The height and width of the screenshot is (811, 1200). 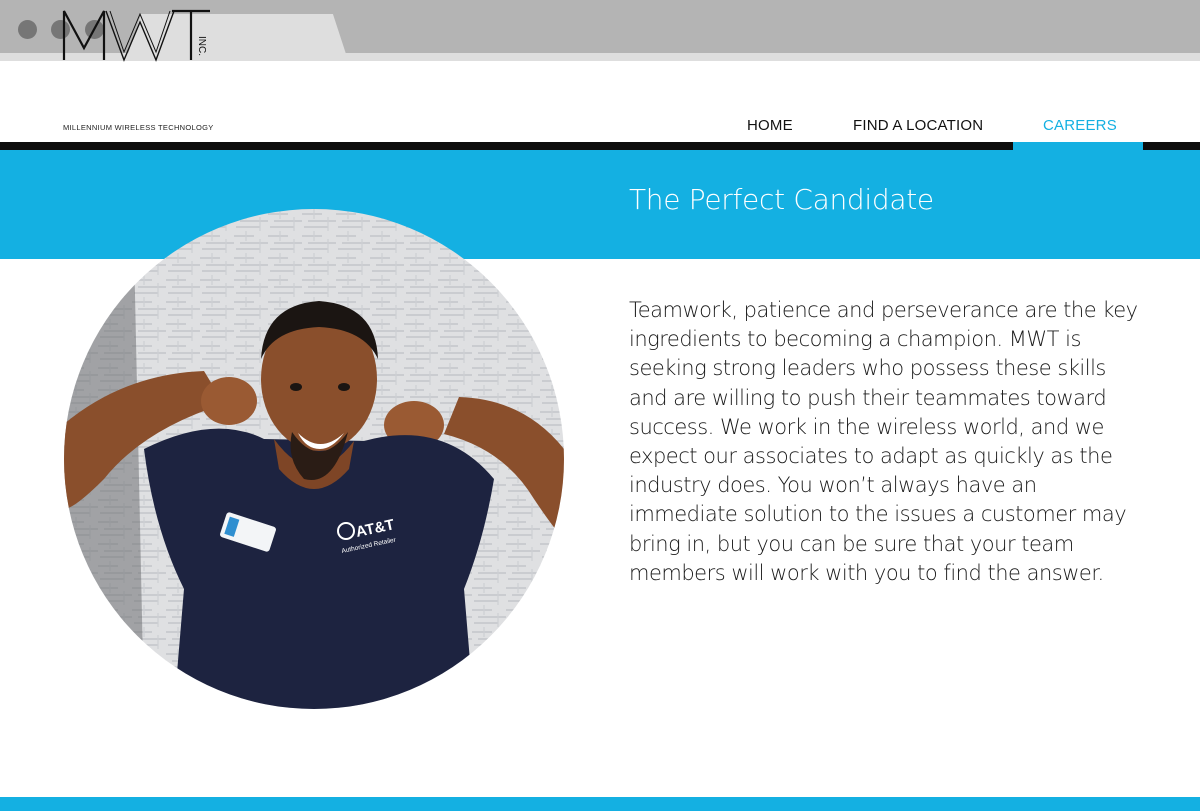 I want to click on page-title: The Perfect Candidate, so click(x=781, y=199).